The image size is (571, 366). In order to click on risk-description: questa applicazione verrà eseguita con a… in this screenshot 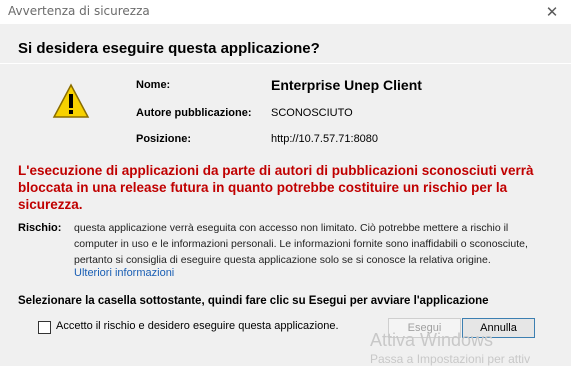, I will do `click(301, 244)`.